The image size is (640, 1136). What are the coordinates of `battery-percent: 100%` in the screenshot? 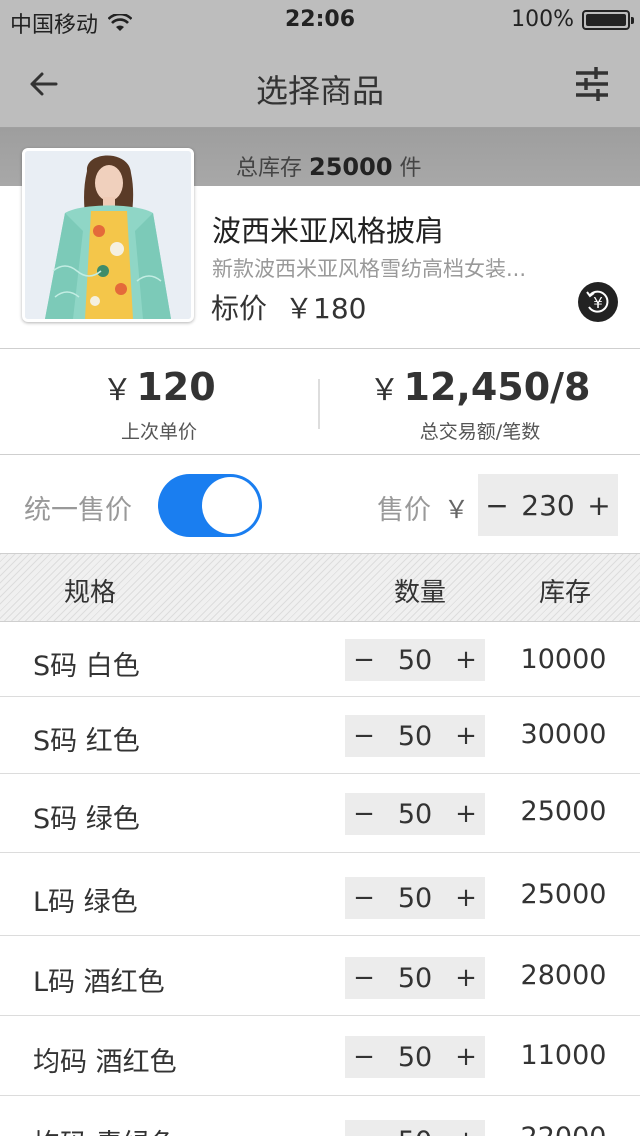 It's located at (542, 19).